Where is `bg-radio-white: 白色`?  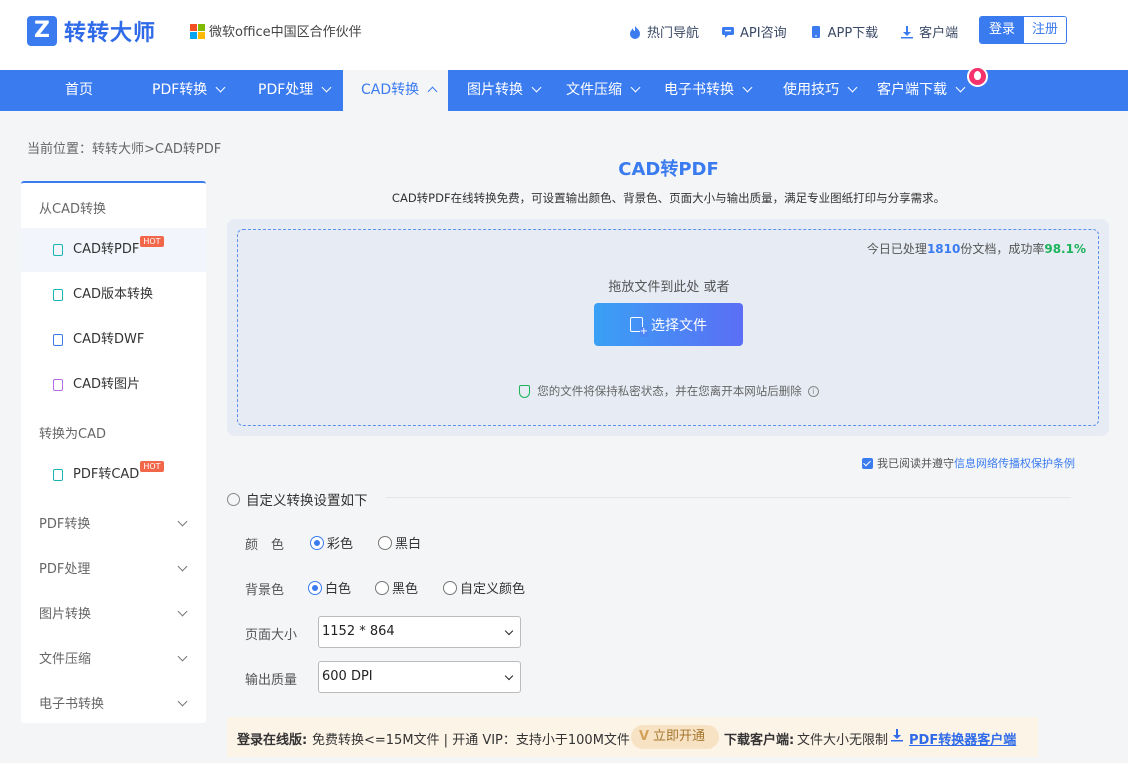 bg-radio-white: 白色 is located at coordinates (329, 587).